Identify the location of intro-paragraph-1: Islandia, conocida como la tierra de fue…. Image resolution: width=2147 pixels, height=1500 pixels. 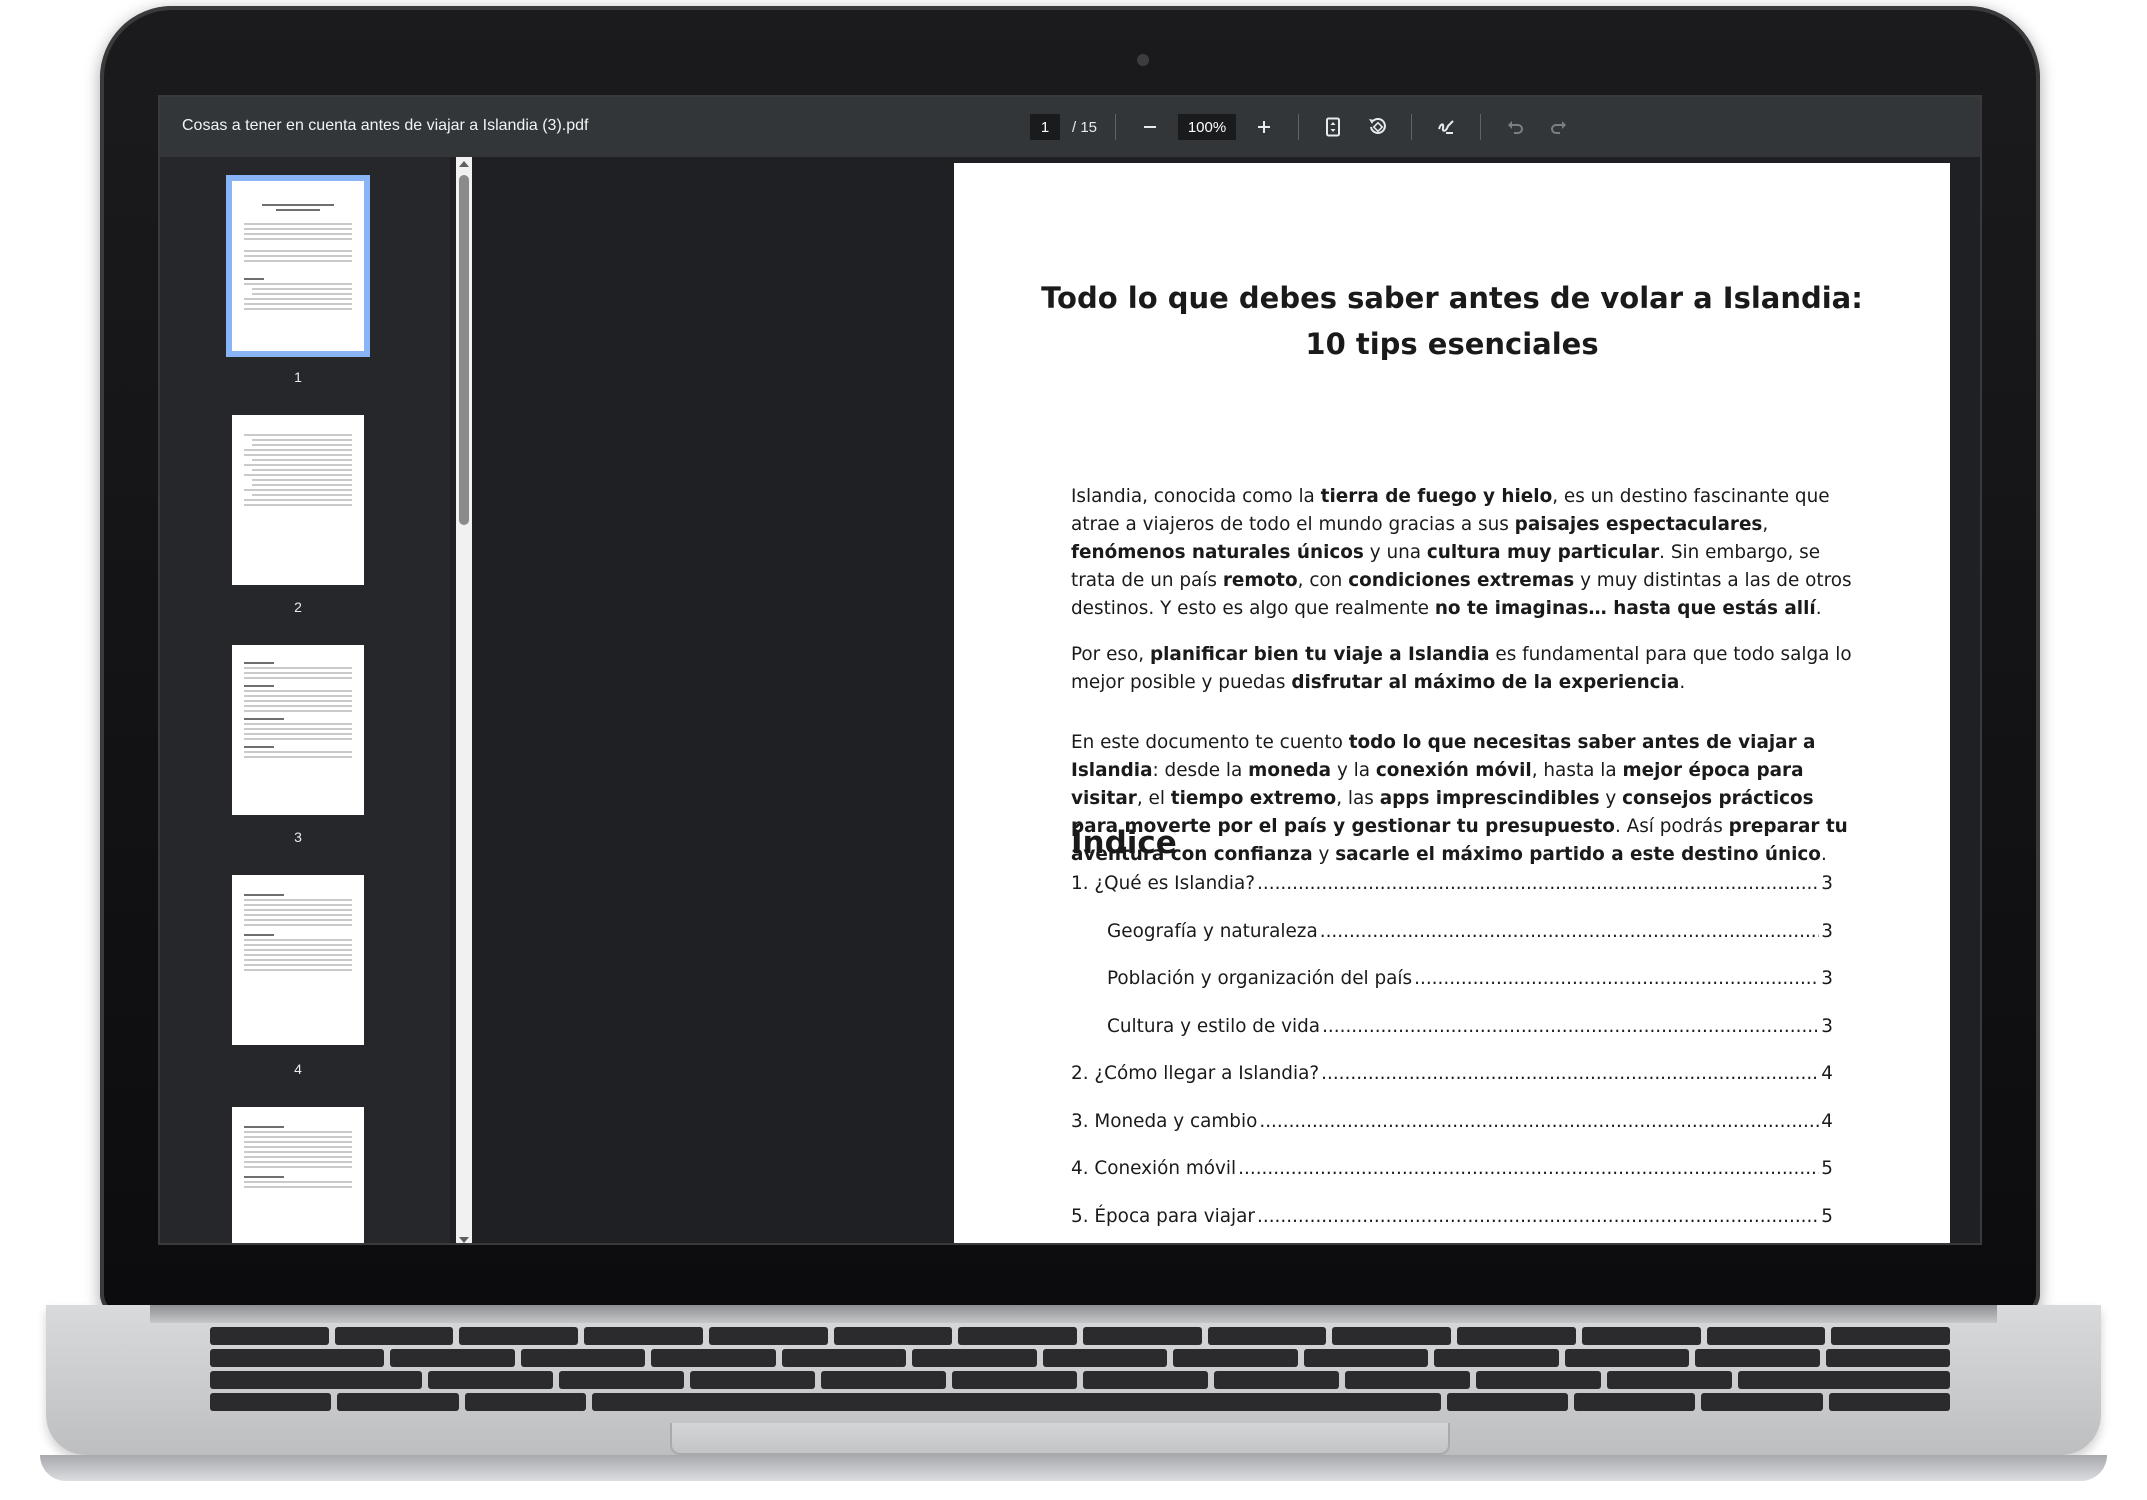
(1466, 553).